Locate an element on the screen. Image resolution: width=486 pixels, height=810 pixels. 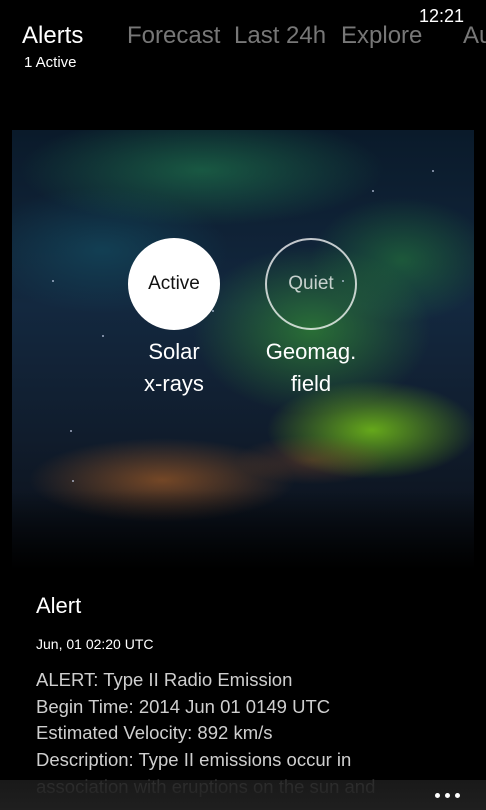
tab-explore: Explore is located at coordinates (381, 36).